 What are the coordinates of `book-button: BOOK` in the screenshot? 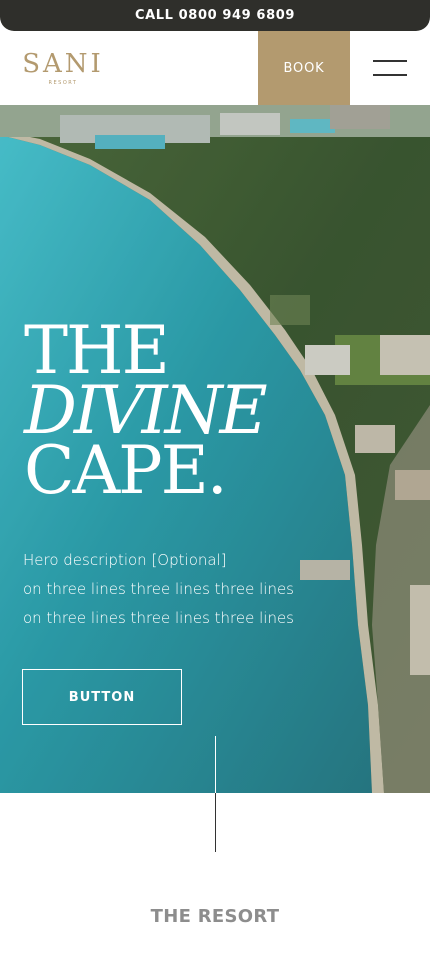 It's located at (304, 68).